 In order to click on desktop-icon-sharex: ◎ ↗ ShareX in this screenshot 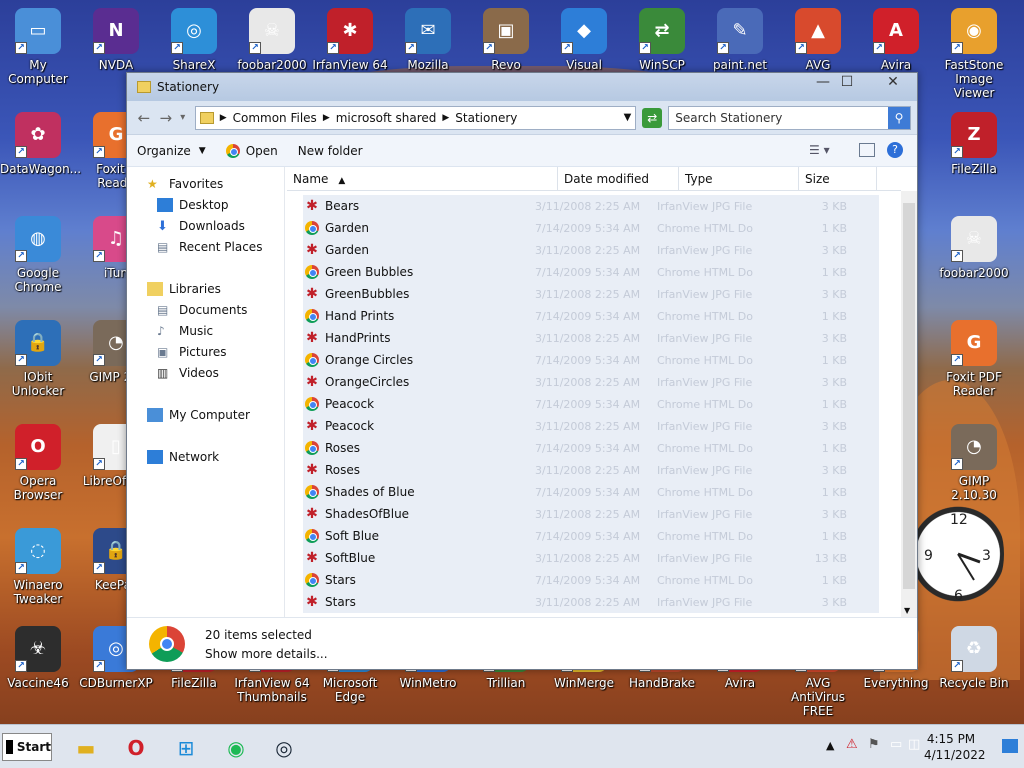, I will do `click(194, 40)`.